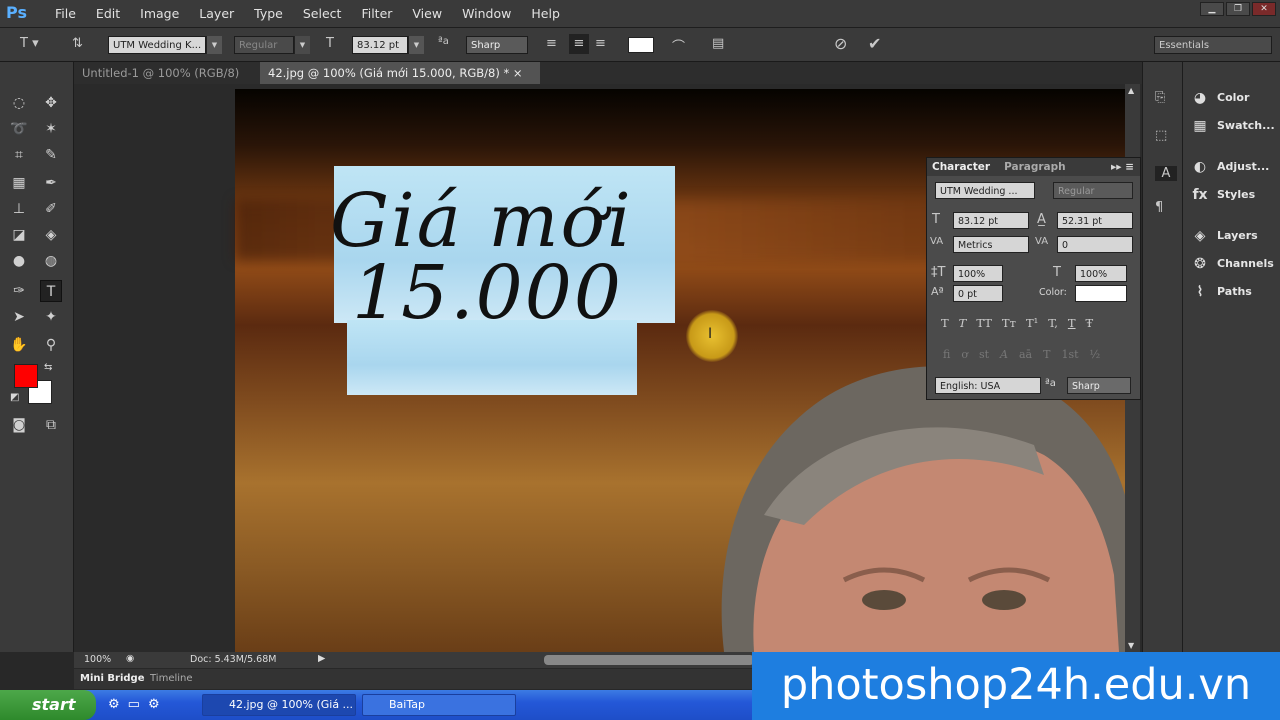 This screenshot has width=1280, height=720. Describe the element at coordinates (1093, 190) in the screenshot. I see `char-style-select: Regular` at that location.